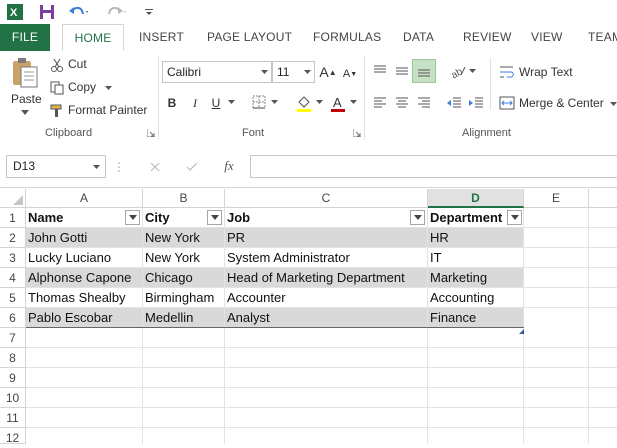 This screenshot has height=448, width=617. Describe the element at coordinates (476, 198) in the screenshot. I see `column-header-d: D` at that location.